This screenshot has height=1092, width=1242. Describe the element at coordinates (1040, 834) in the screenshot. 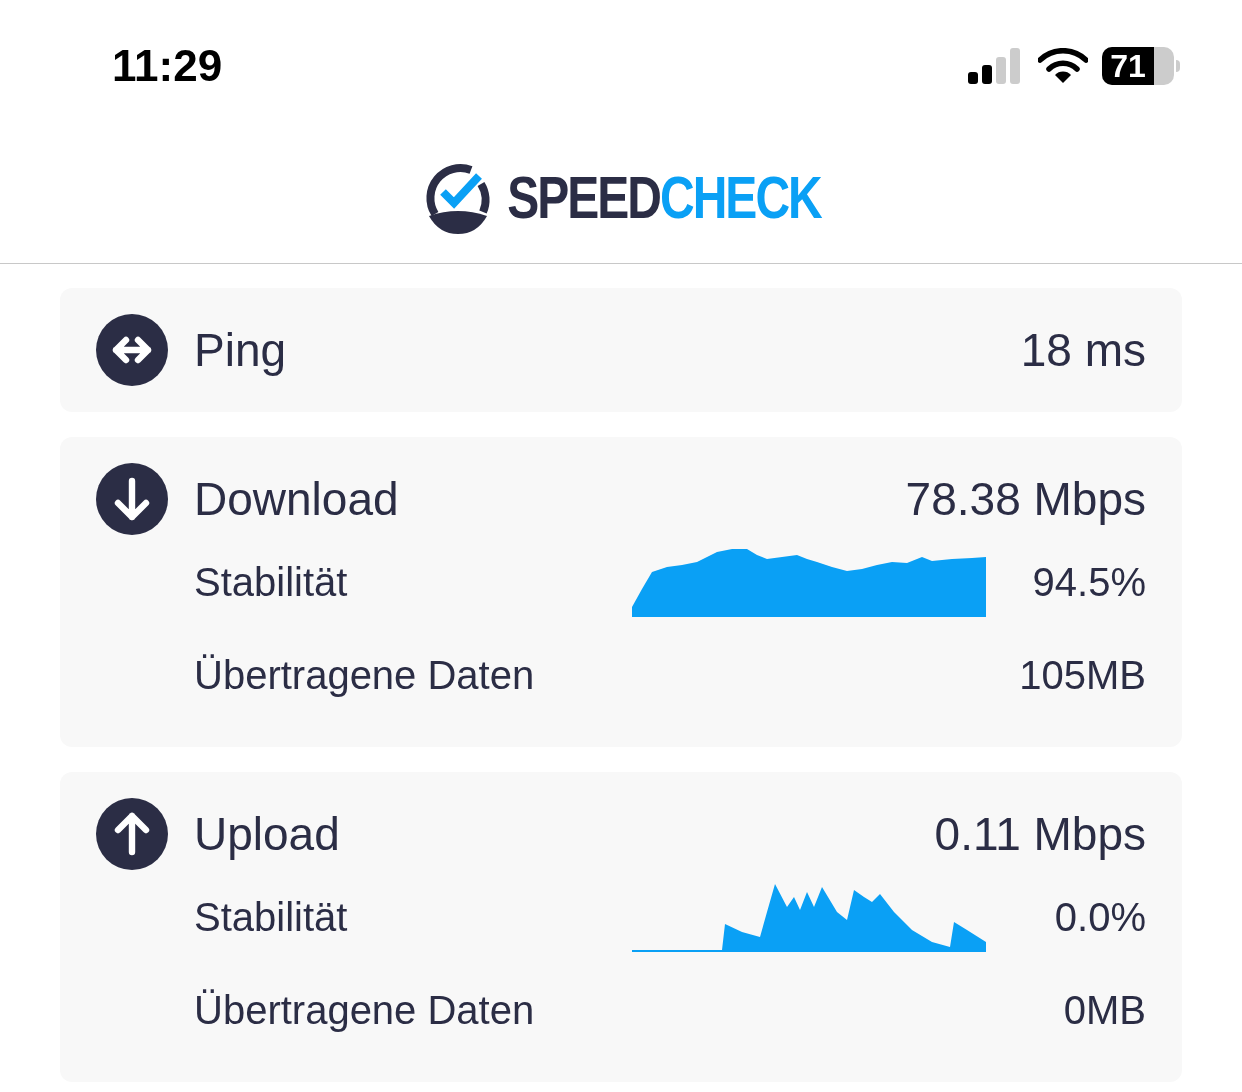

I see `metric-value: 0.11 Mbps` at that location.